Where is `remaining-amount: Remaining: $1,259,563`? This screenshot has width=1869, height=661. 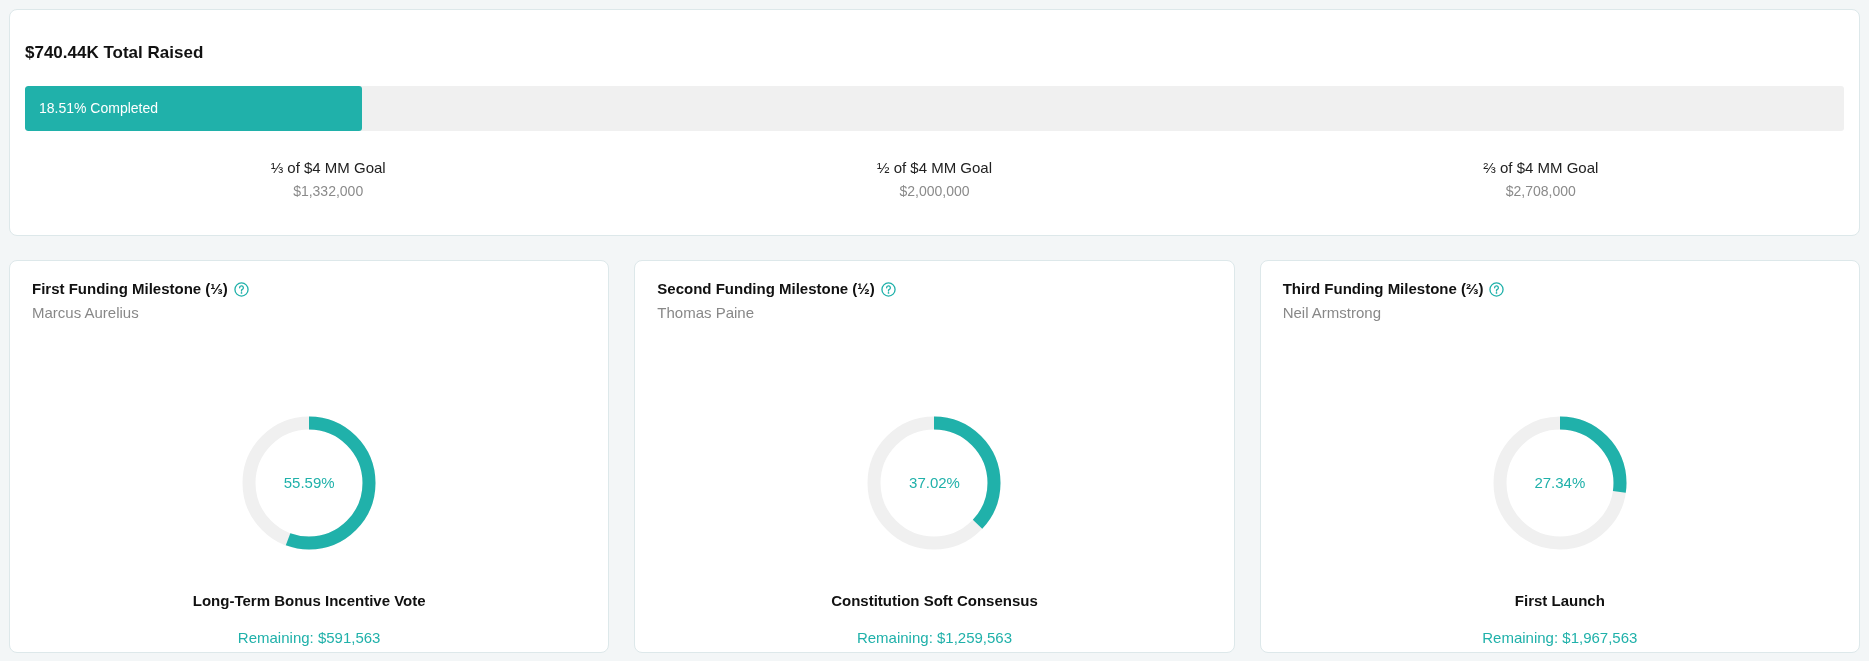
remaining-amount: Remaining: $1,259,563 is located at coordinates (934, 637).